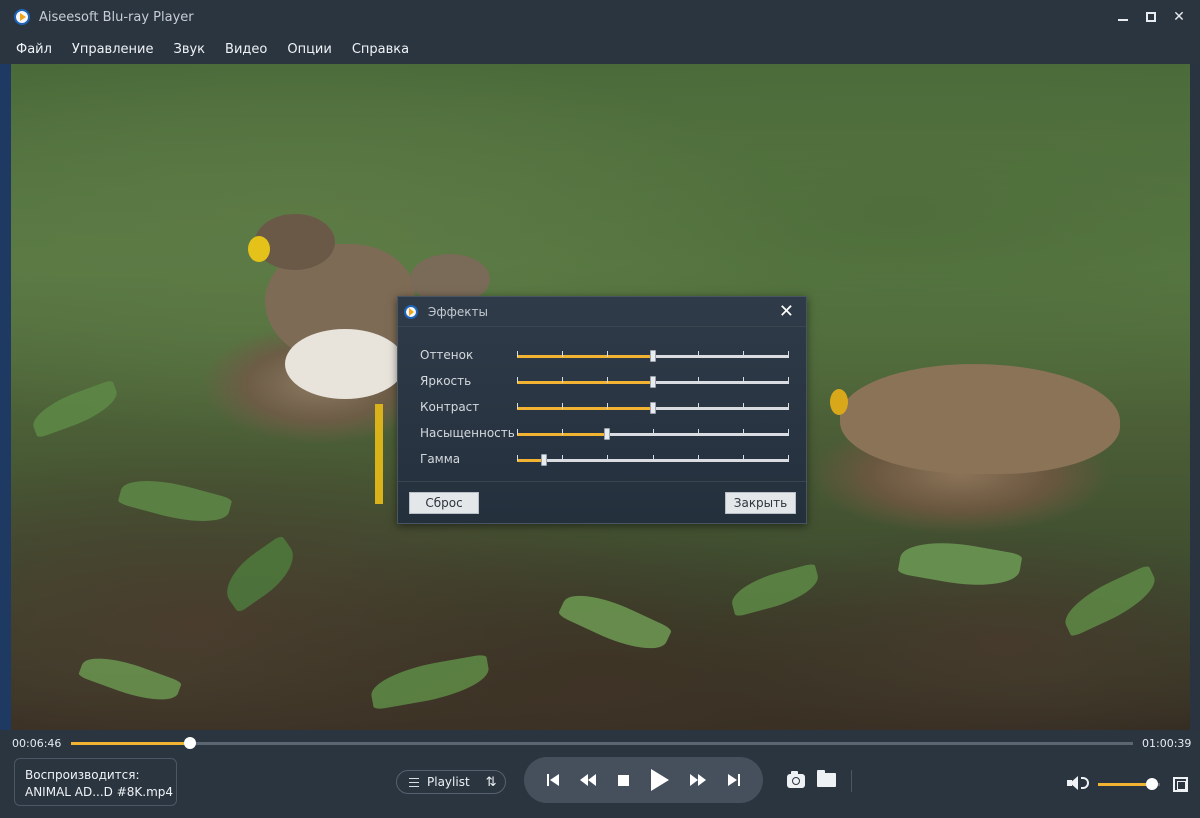 This screenshot has height=818, width=1200. Describe the element at coordinates (826, 778) in the screenshot. I see `folder-icon` at that location.